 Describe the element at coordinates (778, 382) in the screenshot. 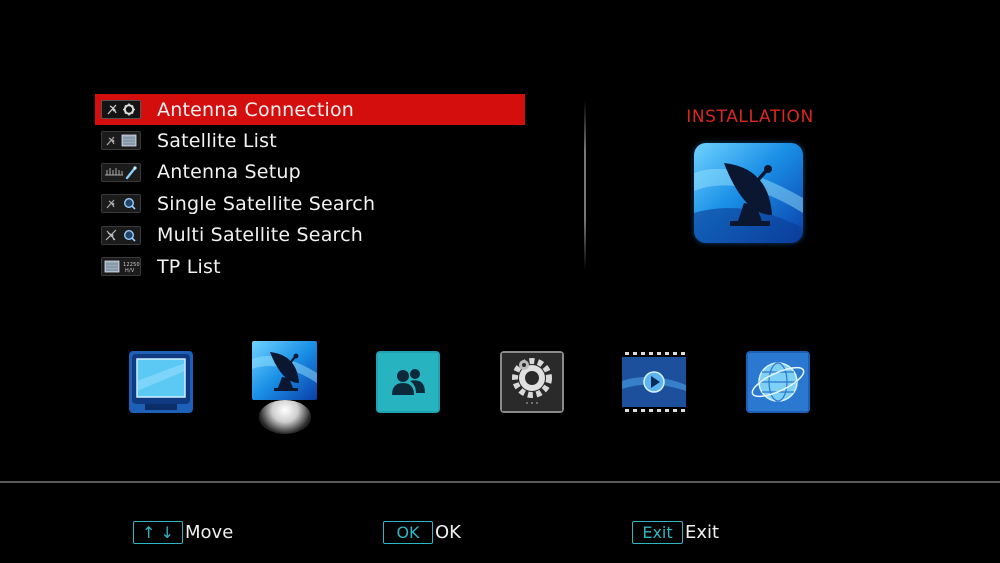

I see `network-globe-icon` at that location.